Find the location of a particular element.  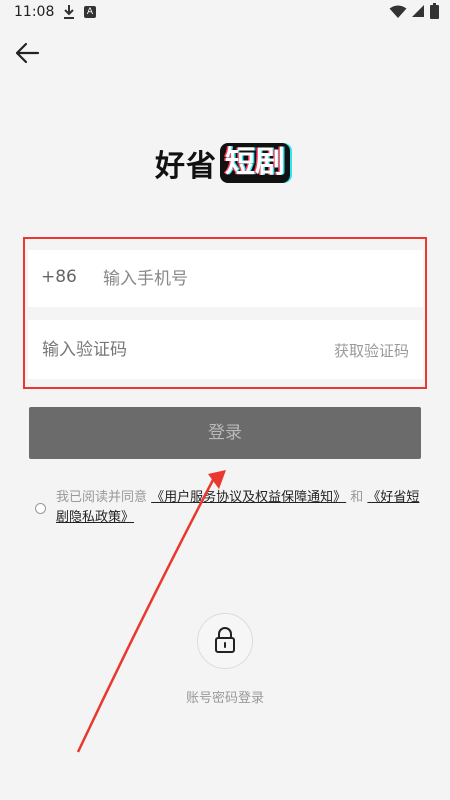

account-login-button is located at coordinates (225, 641).